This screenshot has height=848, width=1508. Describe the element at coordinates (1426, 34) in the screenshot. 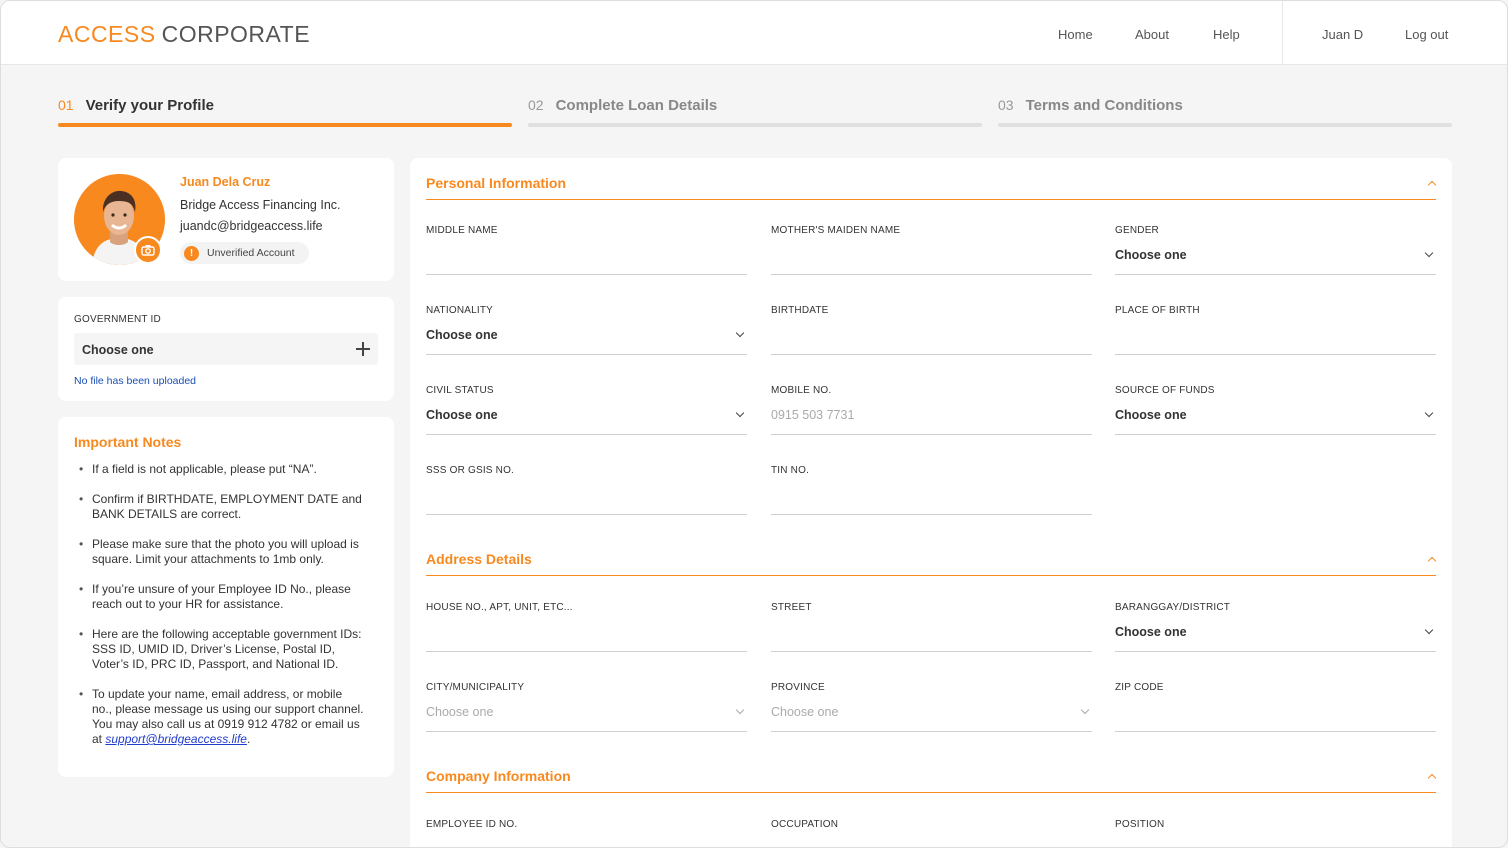

I see `logout-link: Log out` at that location.